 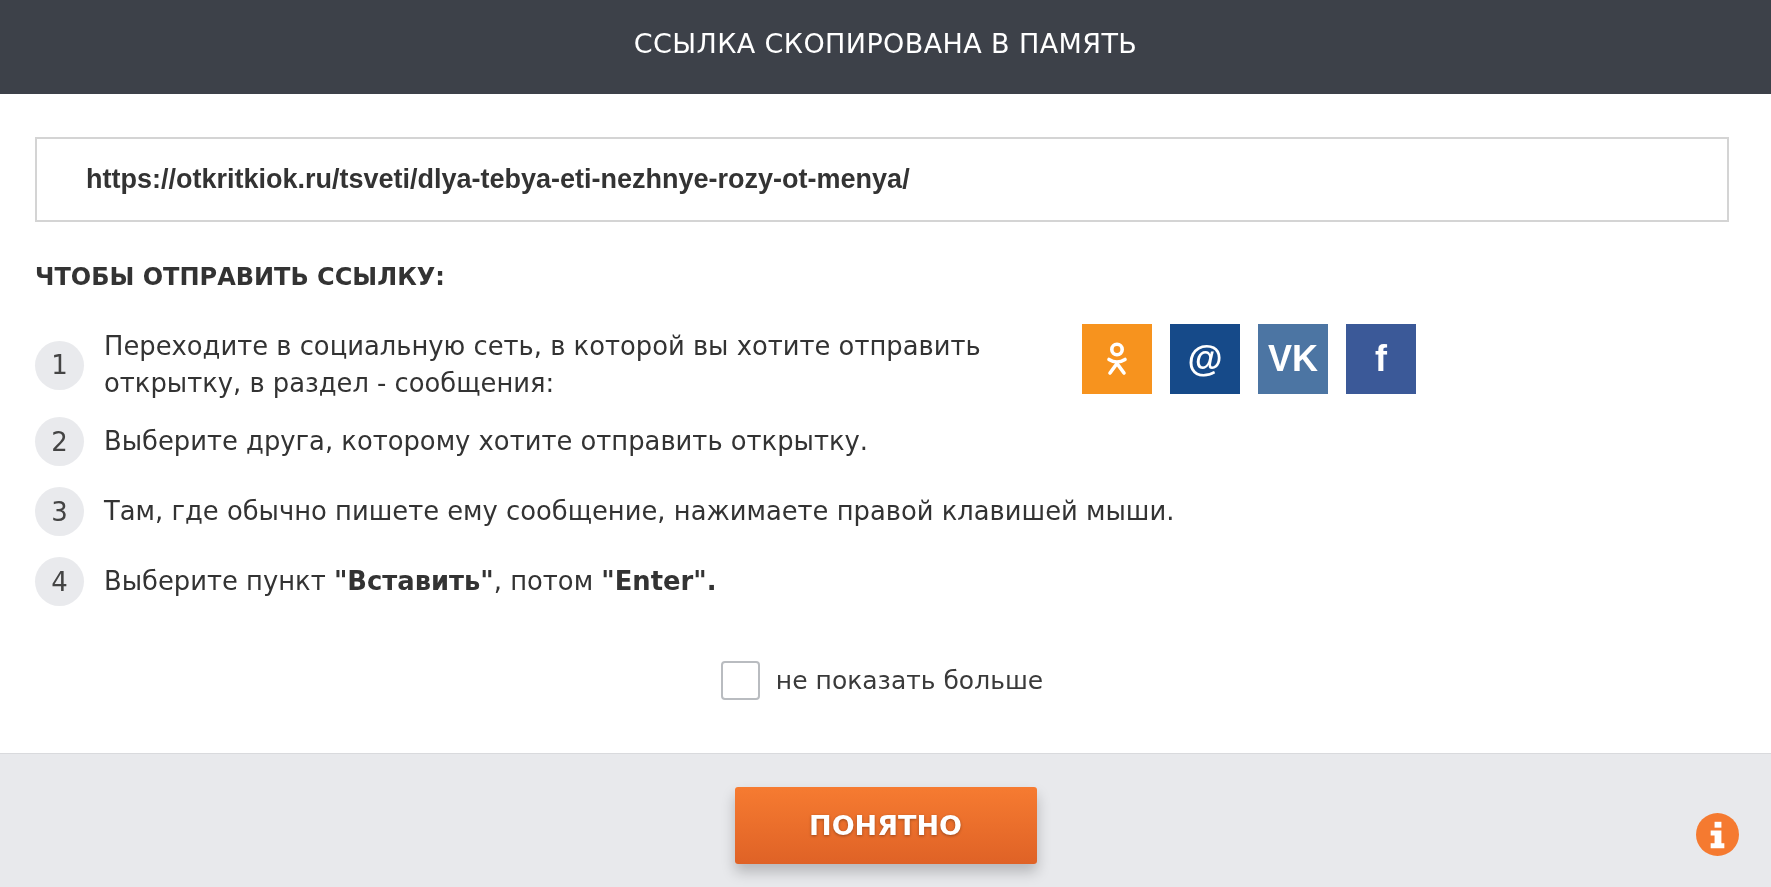 What do you see at coordinates (885, 43) in the screenshot?
I see `dialog-title: ССЫЛКА СКОПИРОВАНА В ПАМЯТЬ` at bounding box center [885, 43].